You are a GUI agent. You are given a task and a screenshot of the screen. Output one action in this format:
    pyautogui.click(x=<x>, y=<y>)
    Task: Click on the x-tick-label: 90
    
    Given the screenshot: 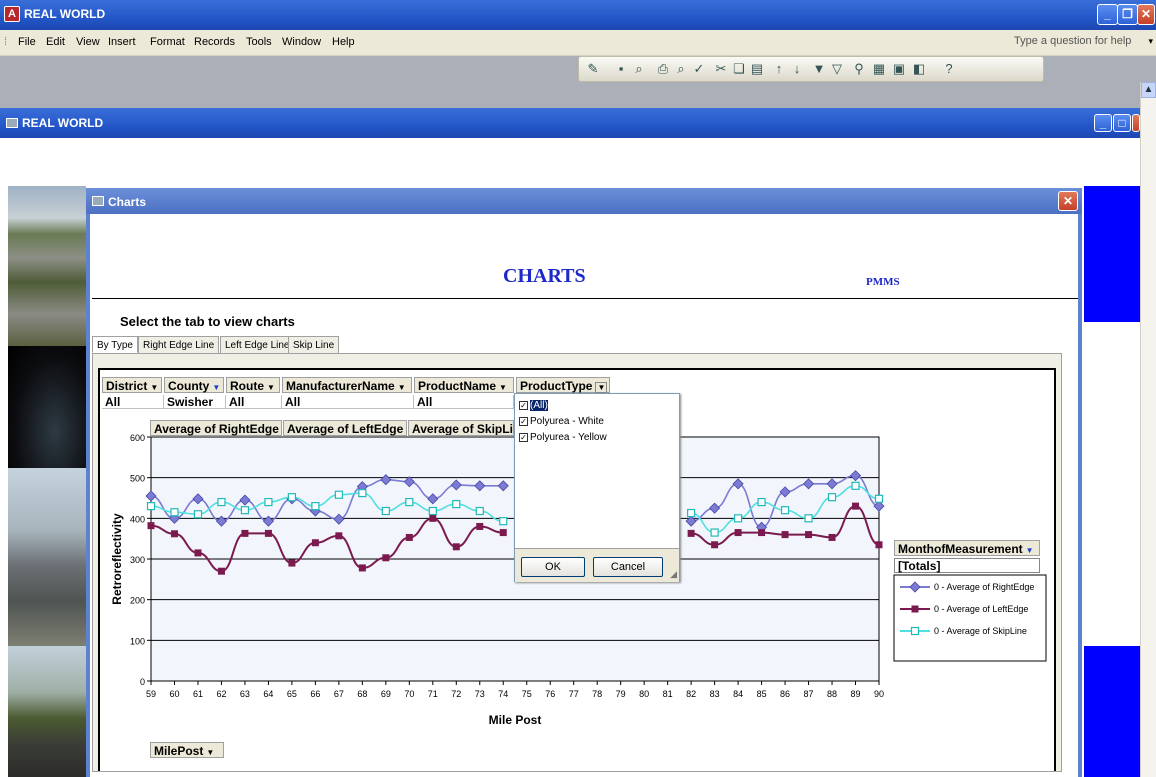 What is the action you would take?
    pyautogui.click(x=879, y=694)
    